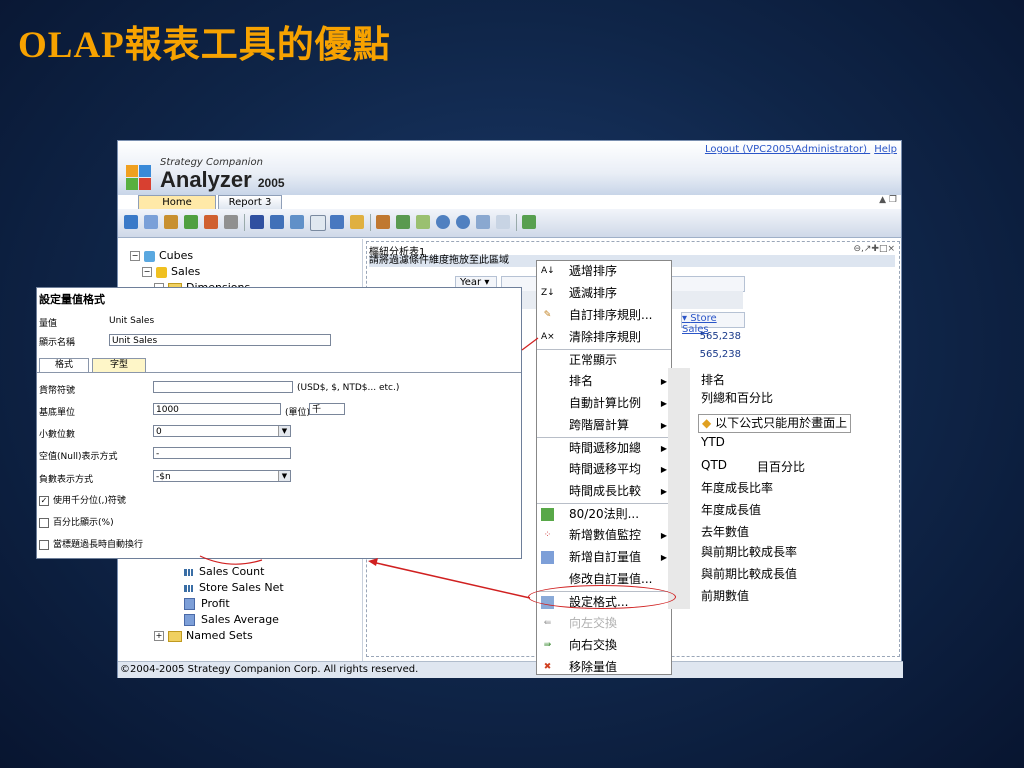  What do you see at coordinates (231, 560) in the screenshot?
I see `highlight-curve` at bounding box center [231, 560].